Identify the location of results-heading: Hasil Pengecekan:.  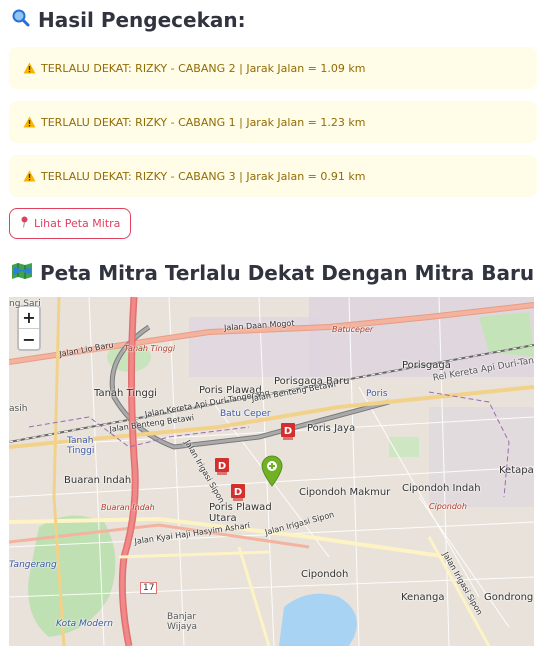
(129, 20).